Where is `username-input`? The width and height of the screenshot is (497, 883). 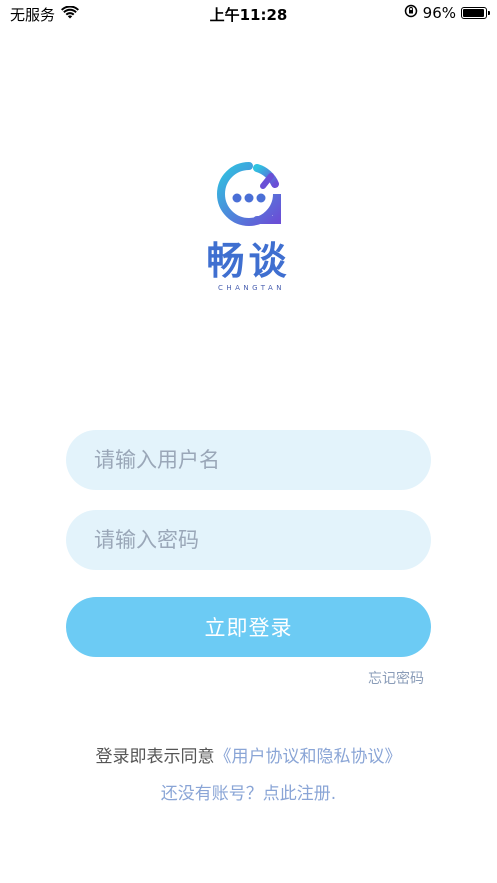
username-input is located at coordinates (248, 460).